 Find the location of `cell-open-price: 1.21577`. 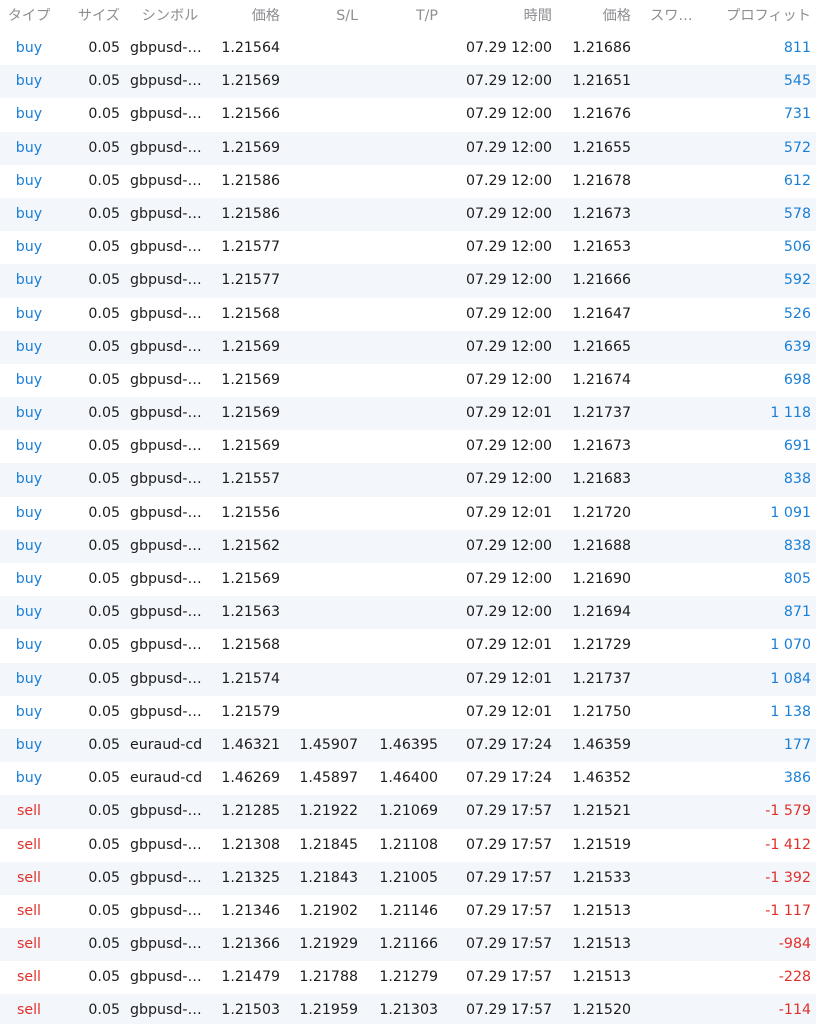

cell-open-price: 1.21577 is located at coordinates (250, 247).